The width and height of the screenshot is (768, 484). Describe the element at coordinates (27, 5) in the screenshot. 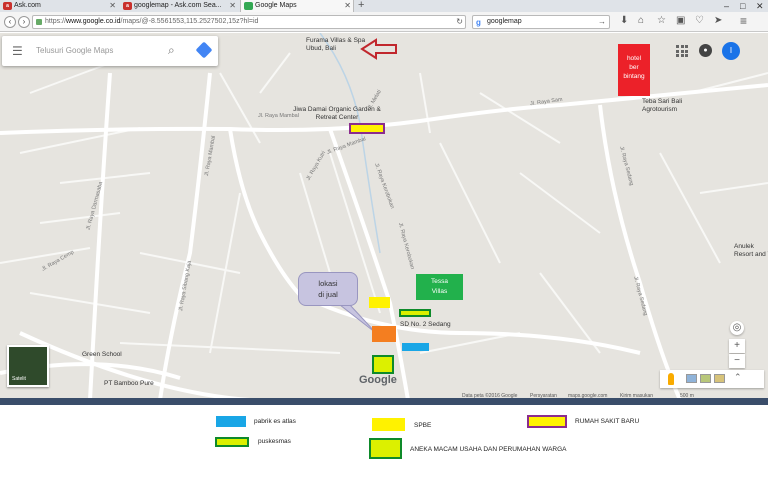

I see `tab-label: Ask.com` at that location.